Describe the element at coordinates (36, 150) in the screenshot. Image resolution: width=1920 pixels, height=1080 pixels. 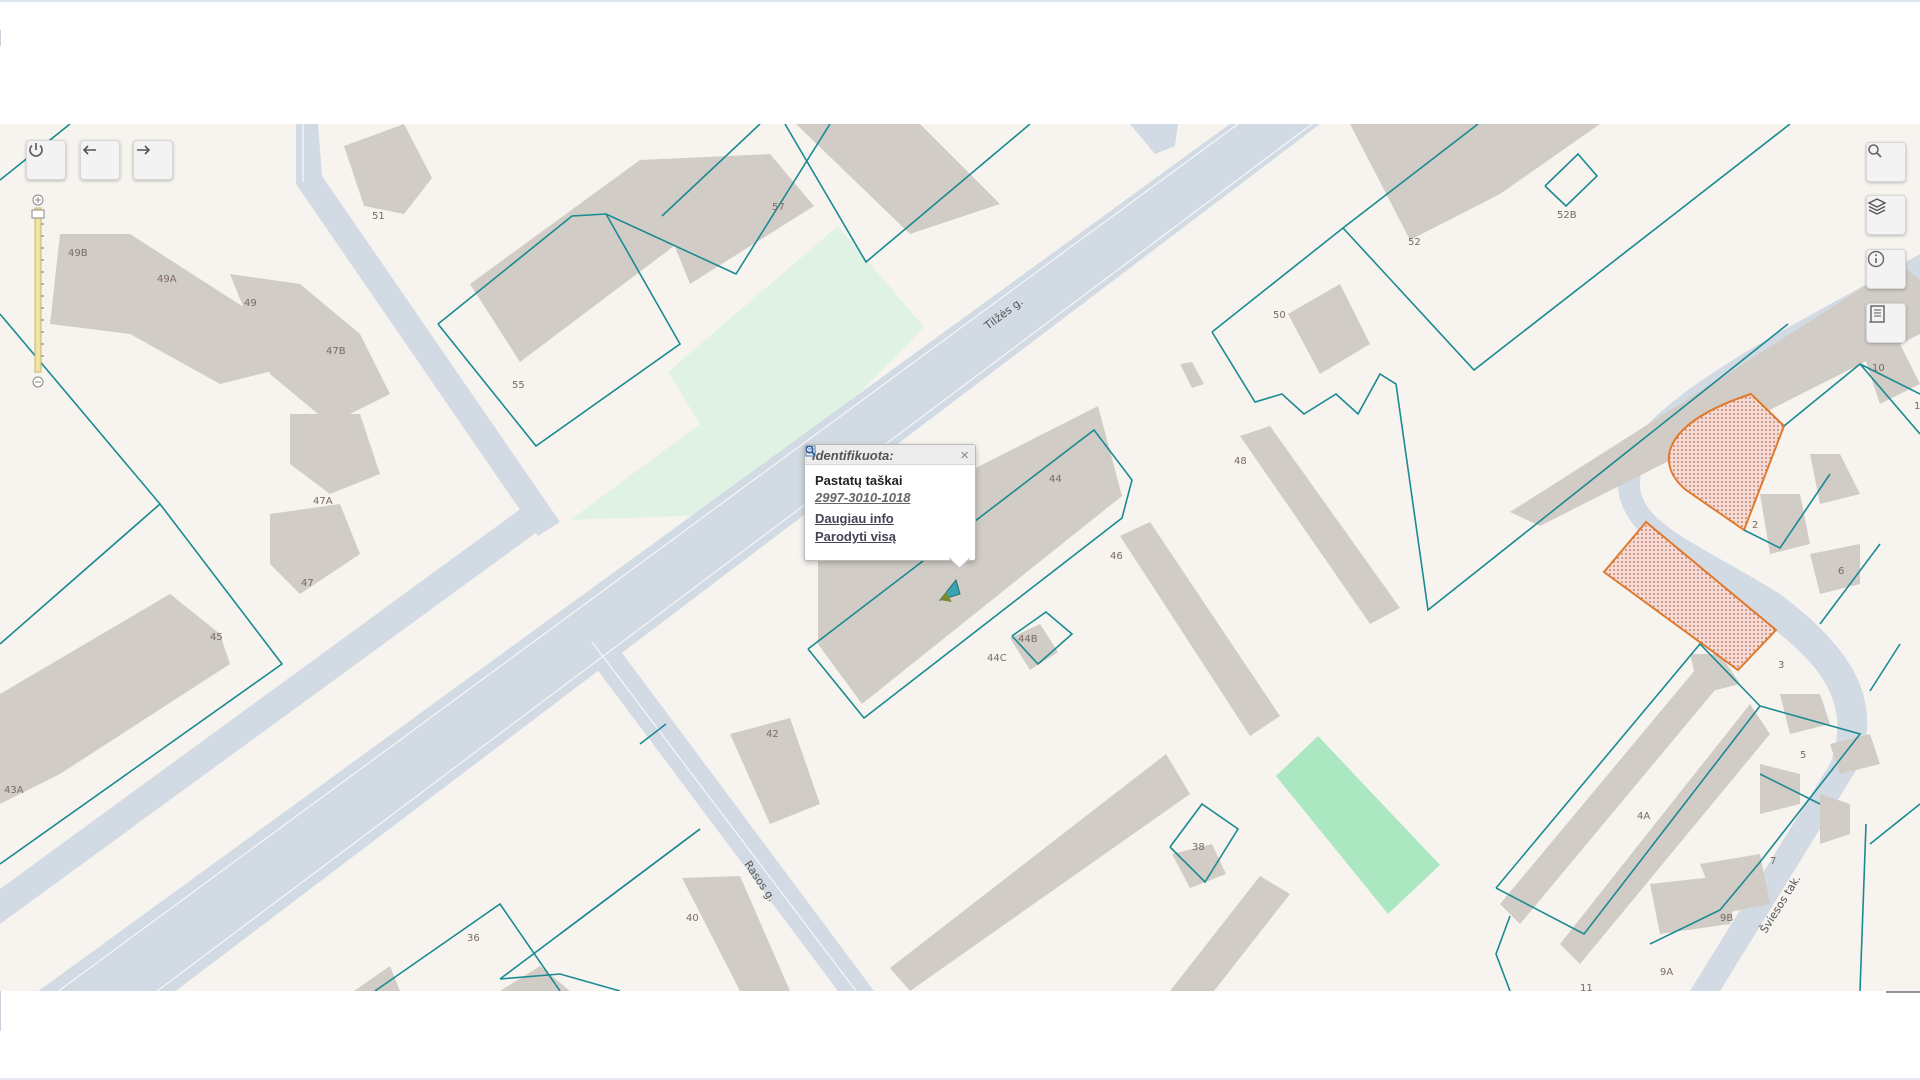
I see `power-icon` at that location.